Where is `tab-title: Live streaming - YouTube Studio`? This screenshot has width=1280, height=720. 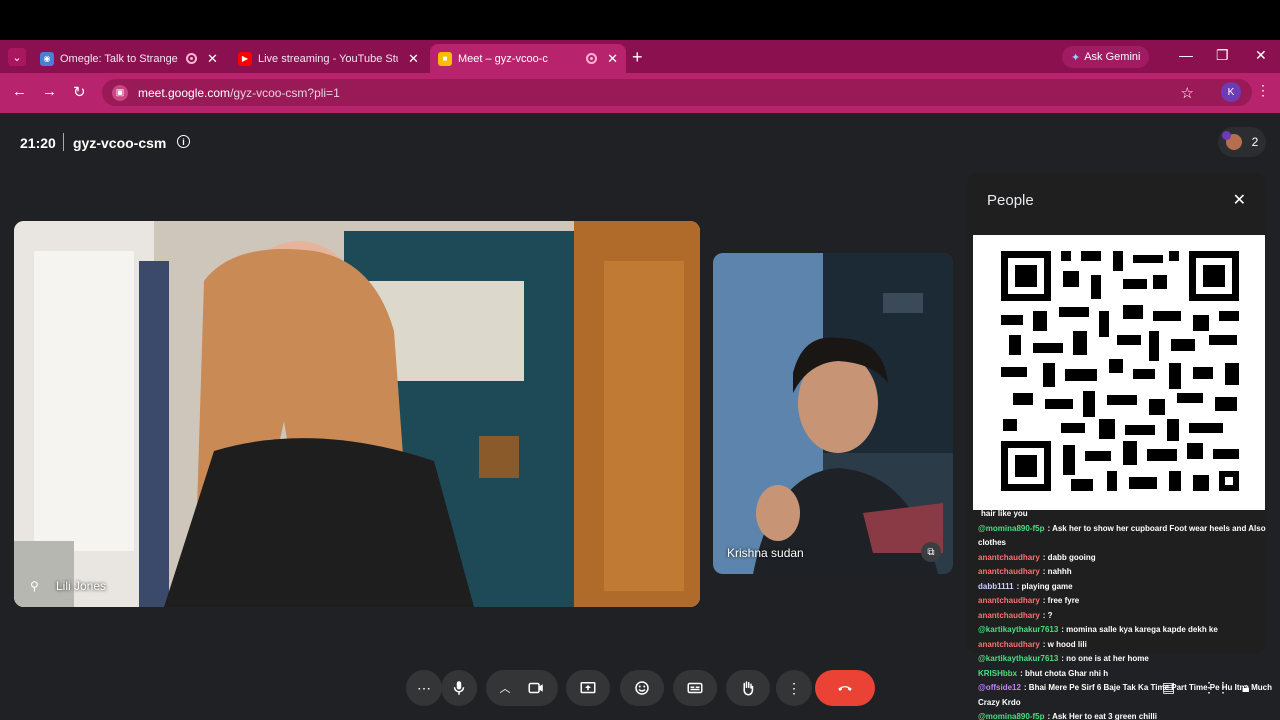
tab-title: Live streaming - YouTube Studio is located at coordinates (328, 58).